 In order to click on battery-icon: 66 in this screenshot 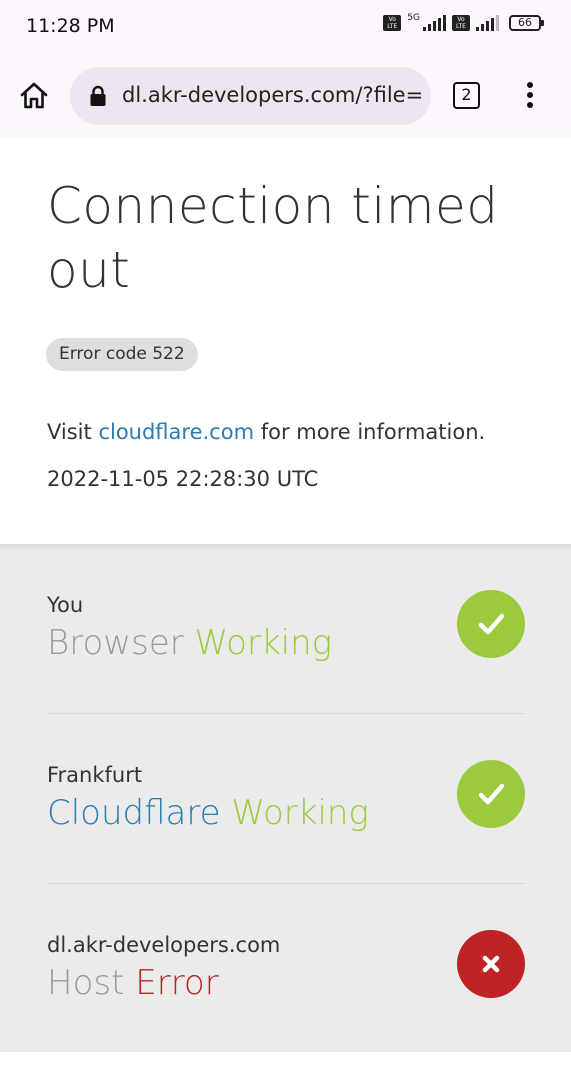, I will do `click(526, 23)`.